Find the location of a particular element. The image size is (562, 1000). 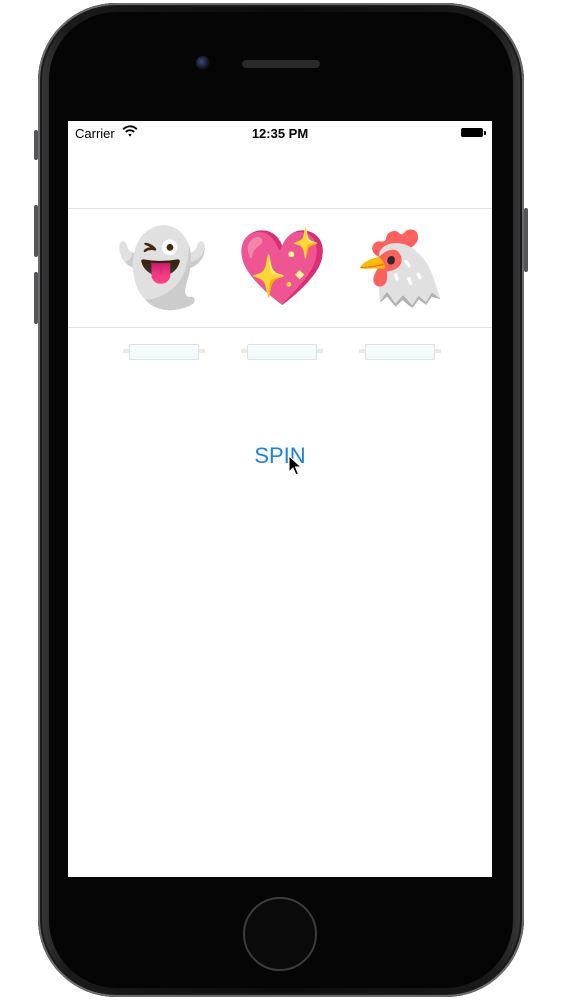

clock: 12:35 PM is located at coordinates (280, 133).